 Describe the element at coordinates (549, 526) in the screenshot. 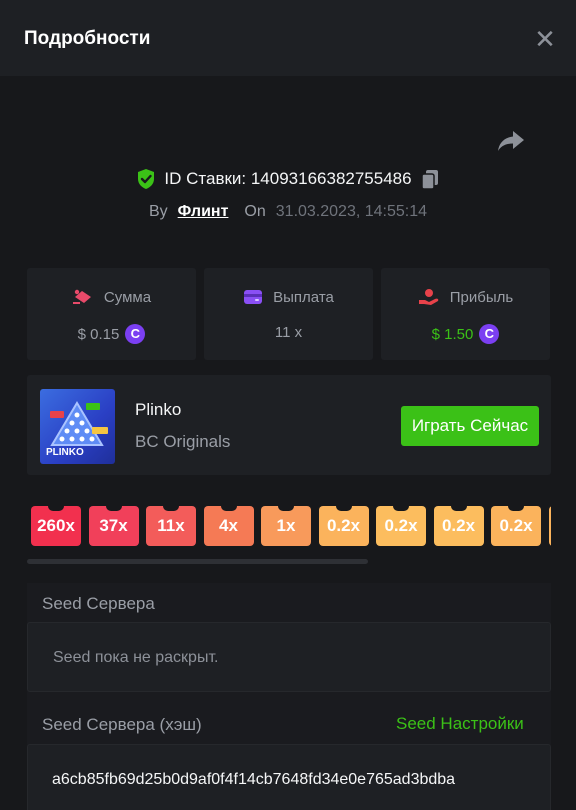

I see `multiplier-chip-partial` at that location.